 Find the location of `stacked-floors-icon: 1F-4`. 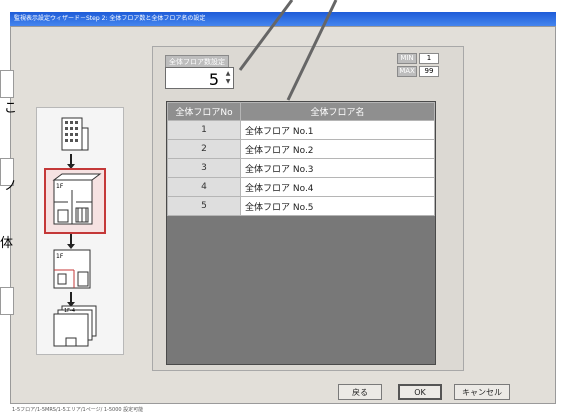

stacked-floors-icon: 1F-4 is located at coordinates (75, 327).